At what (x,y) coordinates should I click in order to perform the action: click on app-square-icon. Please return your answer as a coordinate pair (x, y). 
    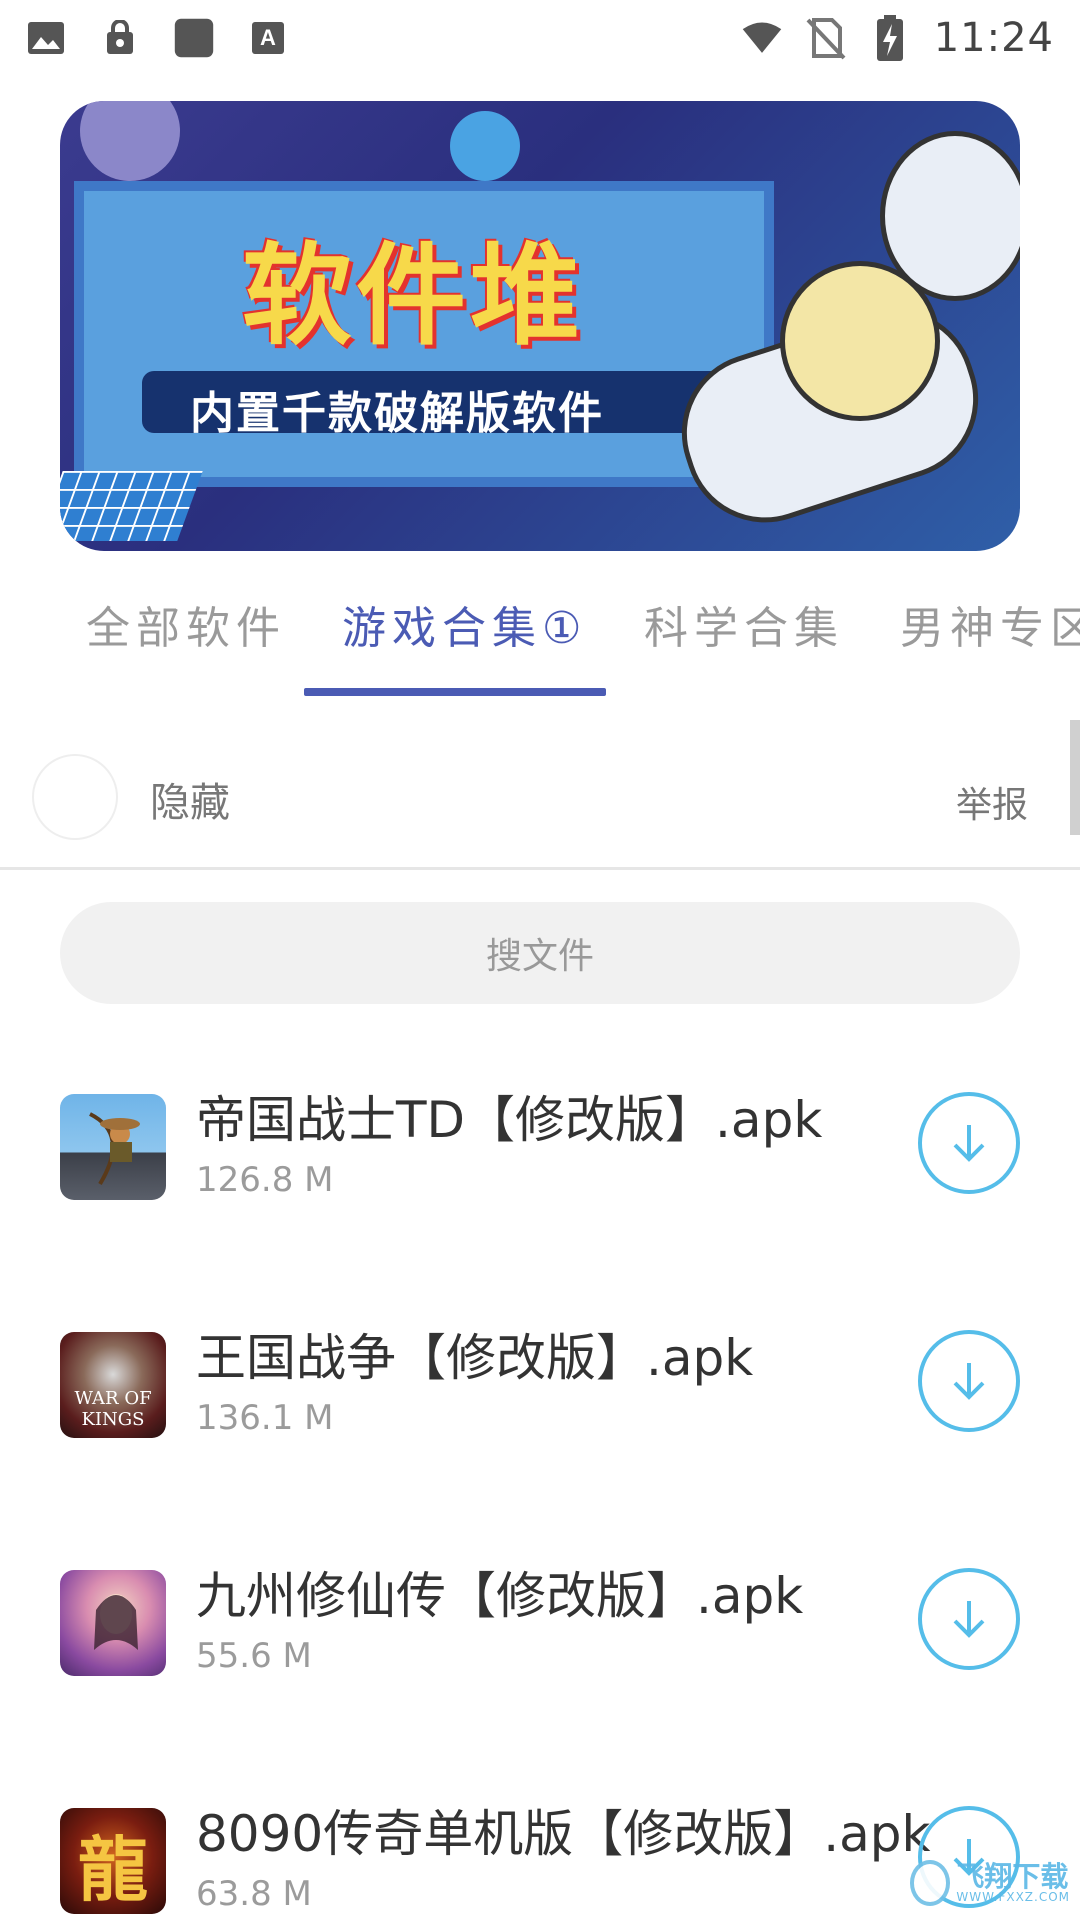
    Looking at the image, I should click on (194, 38).